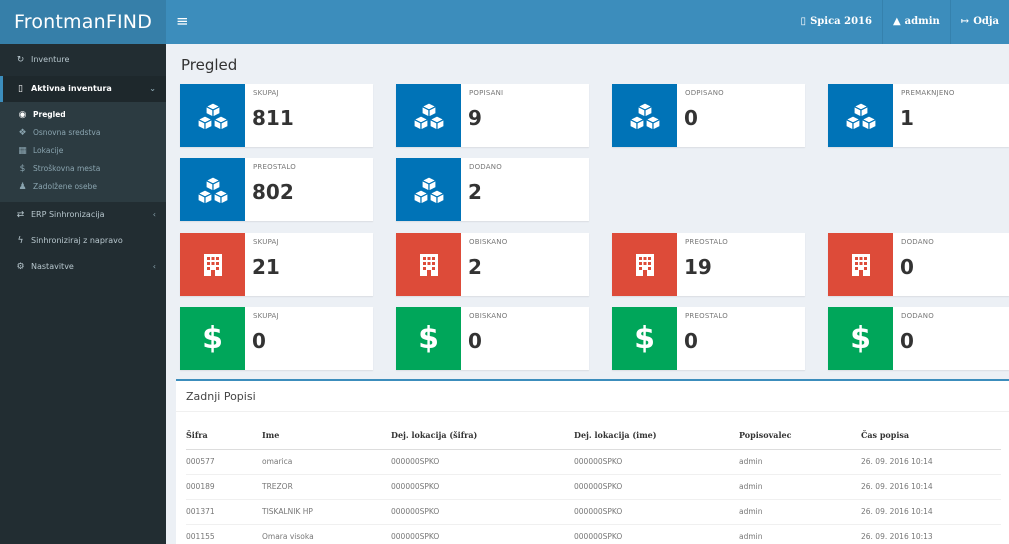 The height and width of the screenshot is (544, 1009). I want to click on sidebar-item-erp: ⇄ ERP Sinhronizacija ‹, so click(83, 215).